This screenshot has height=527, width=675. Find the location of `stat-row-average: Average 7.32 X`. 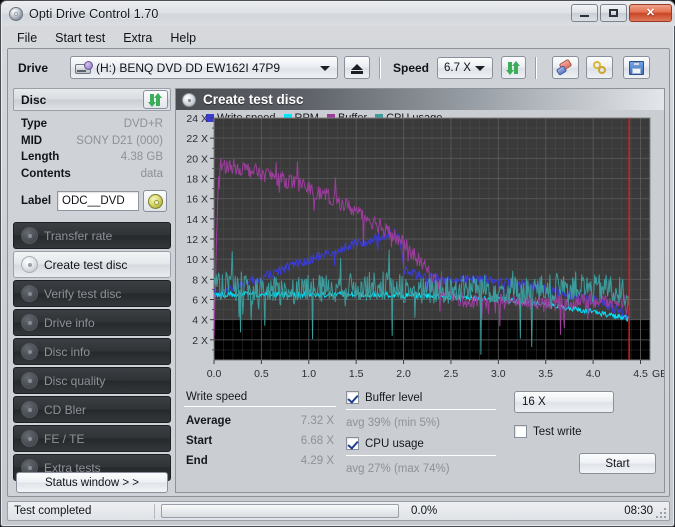

stat-row-average: Average 7.32 X is located at coordinates (260, 421).